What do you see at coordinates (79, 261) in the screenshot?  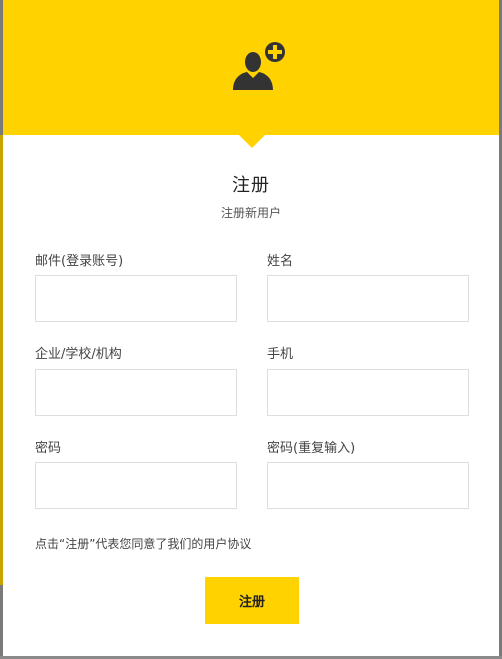 I see `email-label: 邮件(登录账号)` at bounding box center [79, 261].